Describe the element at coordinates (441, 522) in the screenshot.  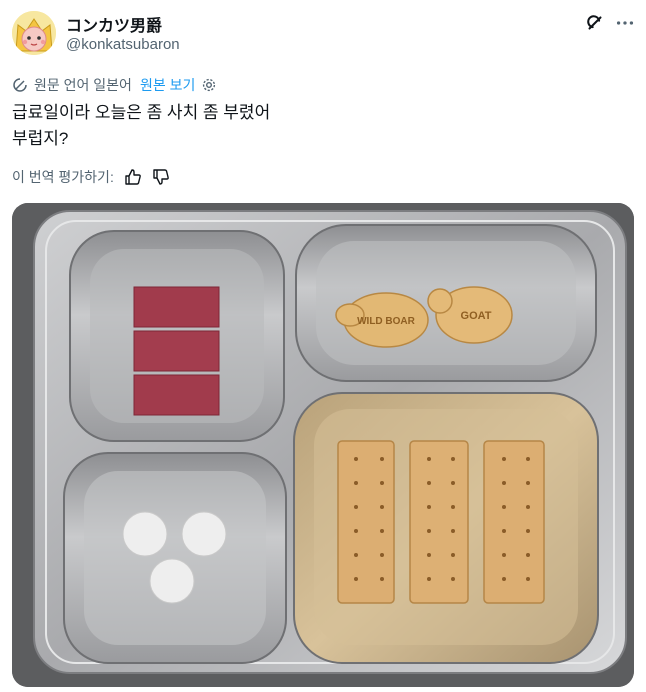
I see `biscuit-bars` at that location.